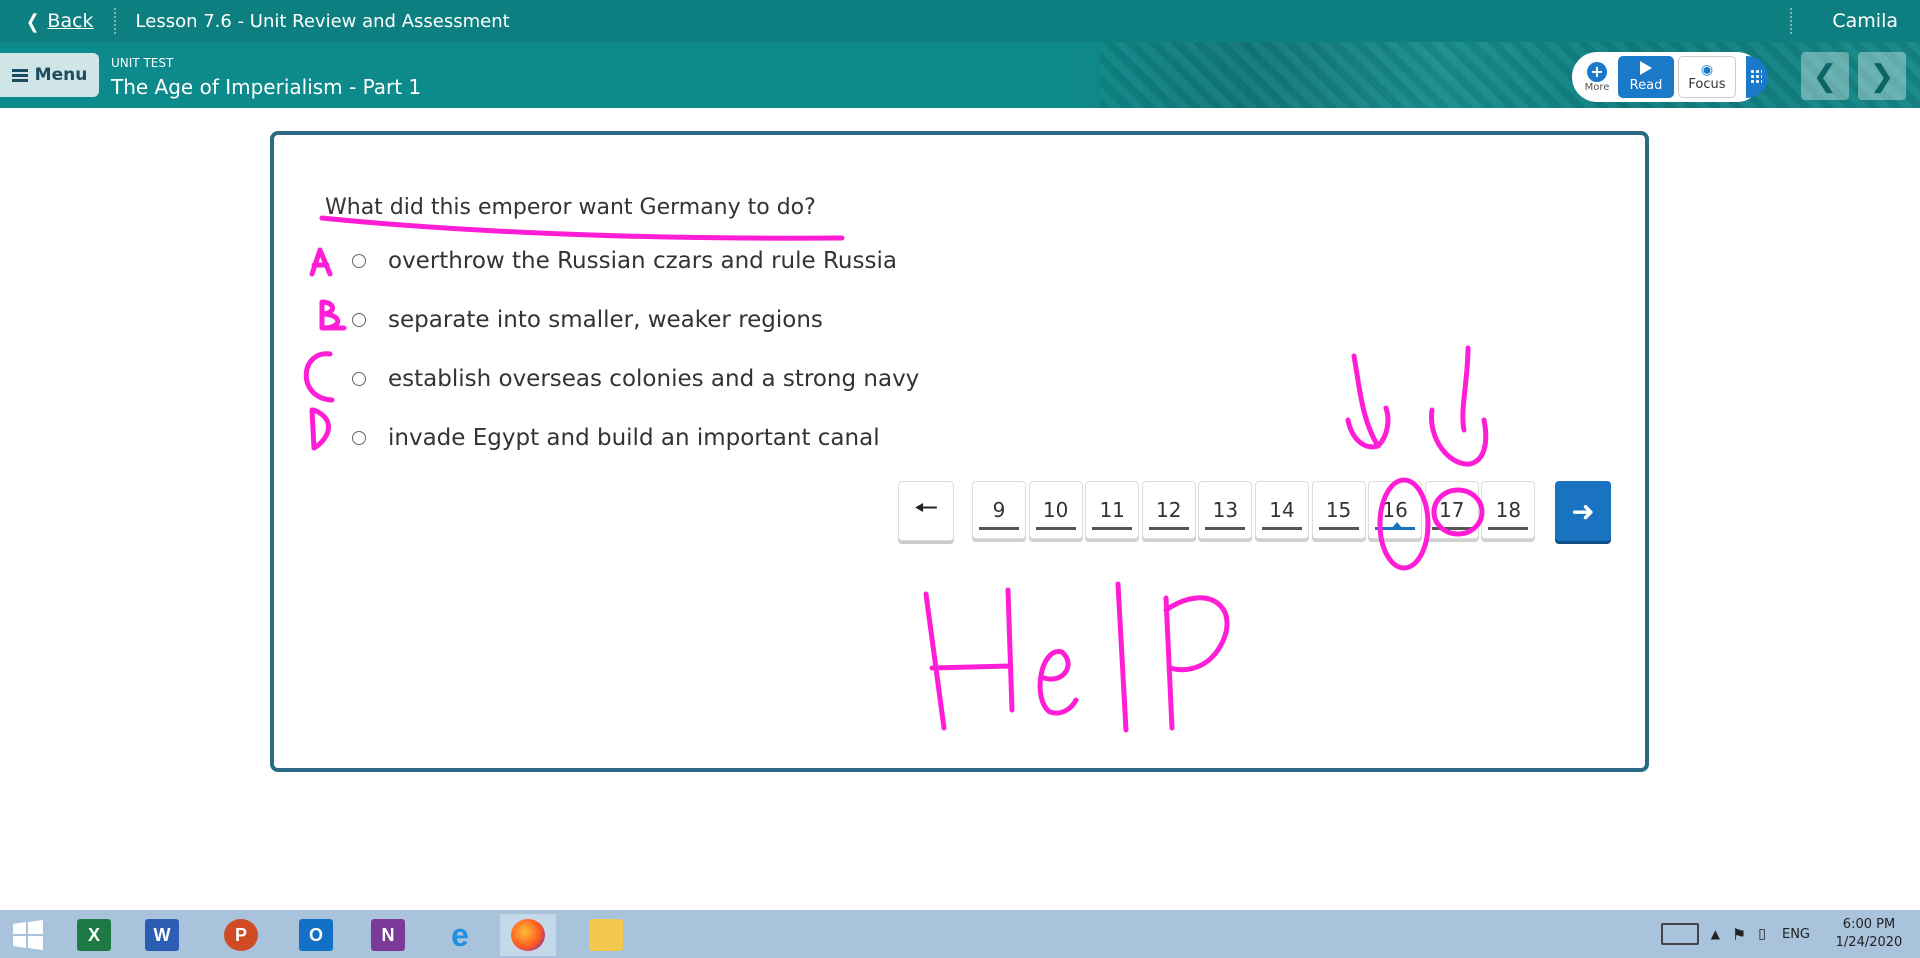 This screenshot has height=958, width=1920. I want to click on user-area: Camila, so click(1845, 21).